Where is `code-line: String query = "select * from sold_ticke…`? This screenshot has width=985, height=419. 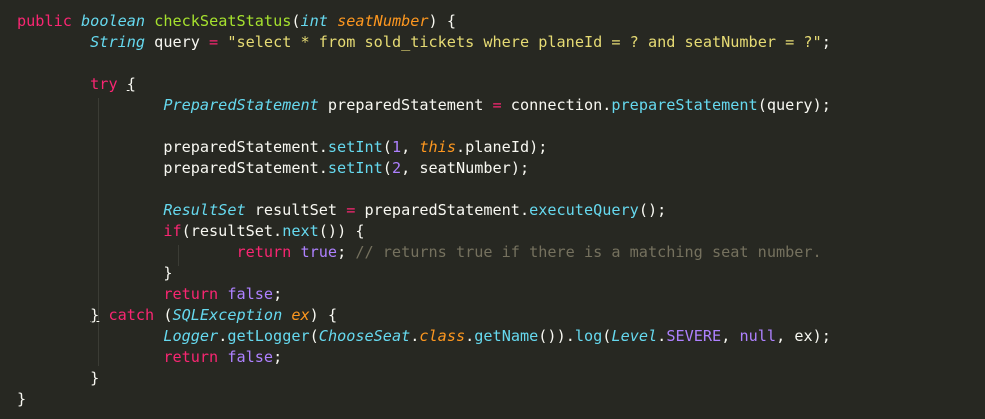
code-line: String query = "select * from sold_ticke… is located at coordinates (424, 42).